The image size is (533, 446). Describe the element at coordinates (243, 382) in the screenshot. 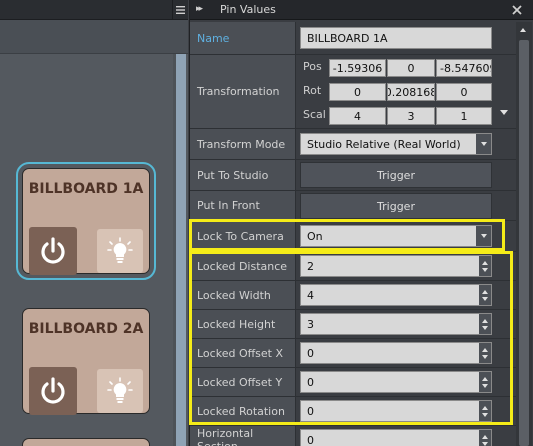

I see `property-label: Locked Offset Y` at that location.